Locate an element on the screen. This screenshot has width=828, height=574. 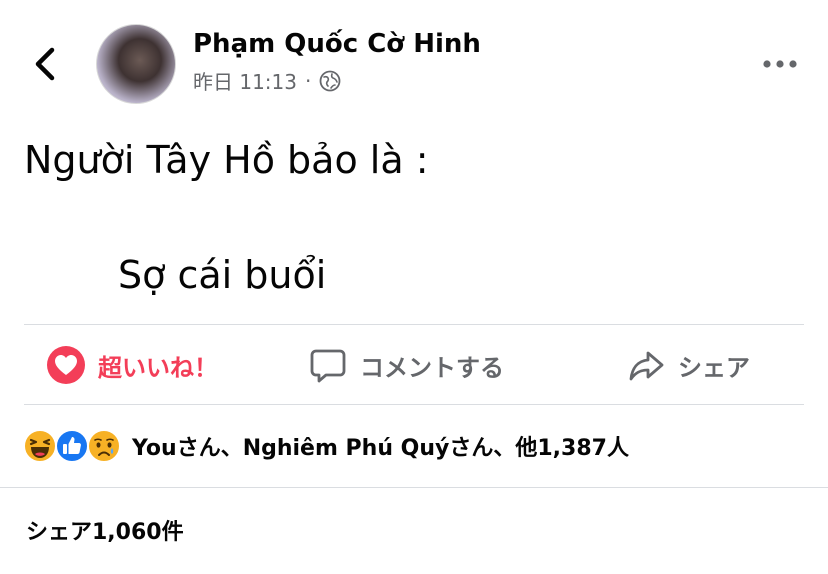
like-icon is located at coordinates (72, 446).